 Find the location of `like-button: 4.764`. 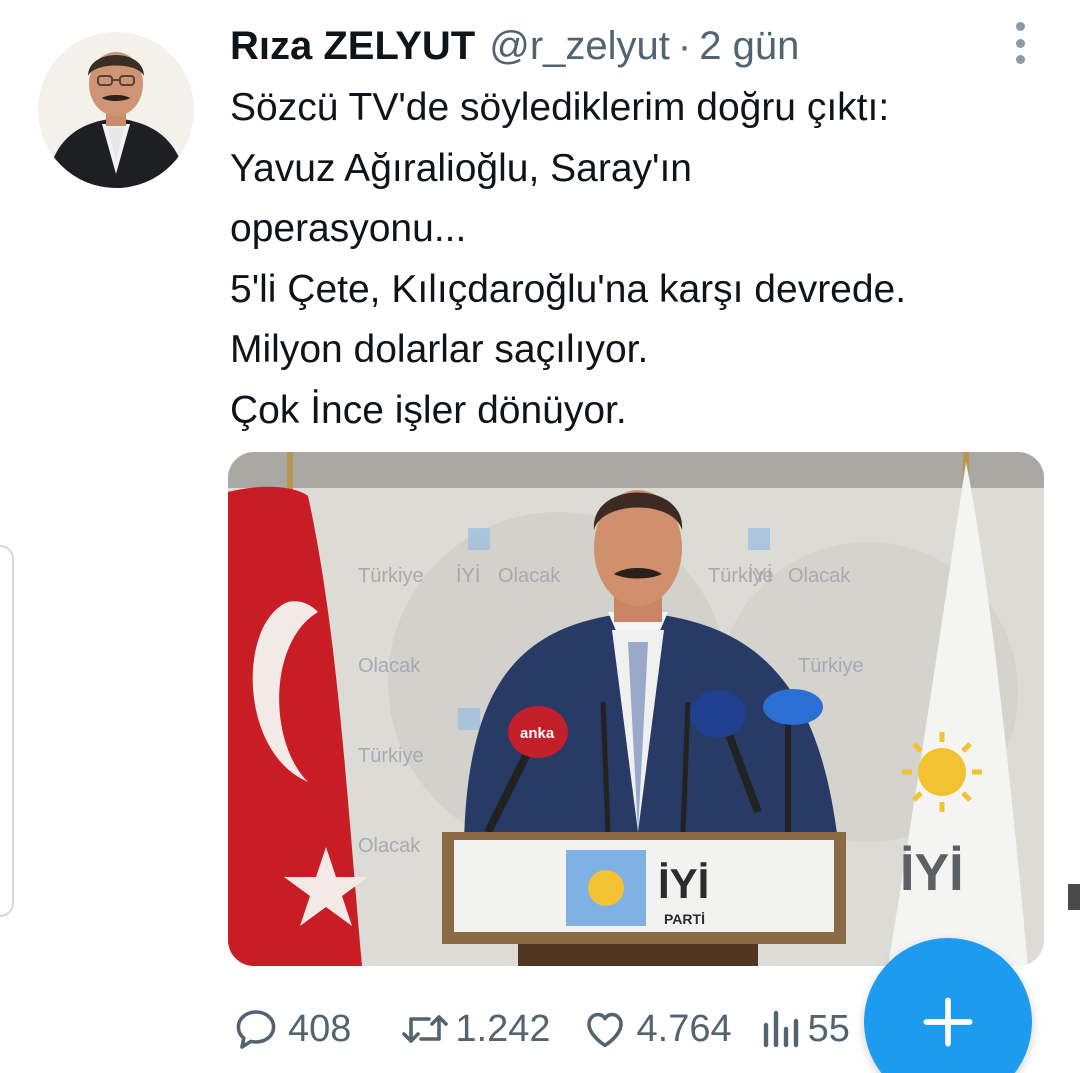

like-button: 4.764 is located at coordinates (656, 1029).